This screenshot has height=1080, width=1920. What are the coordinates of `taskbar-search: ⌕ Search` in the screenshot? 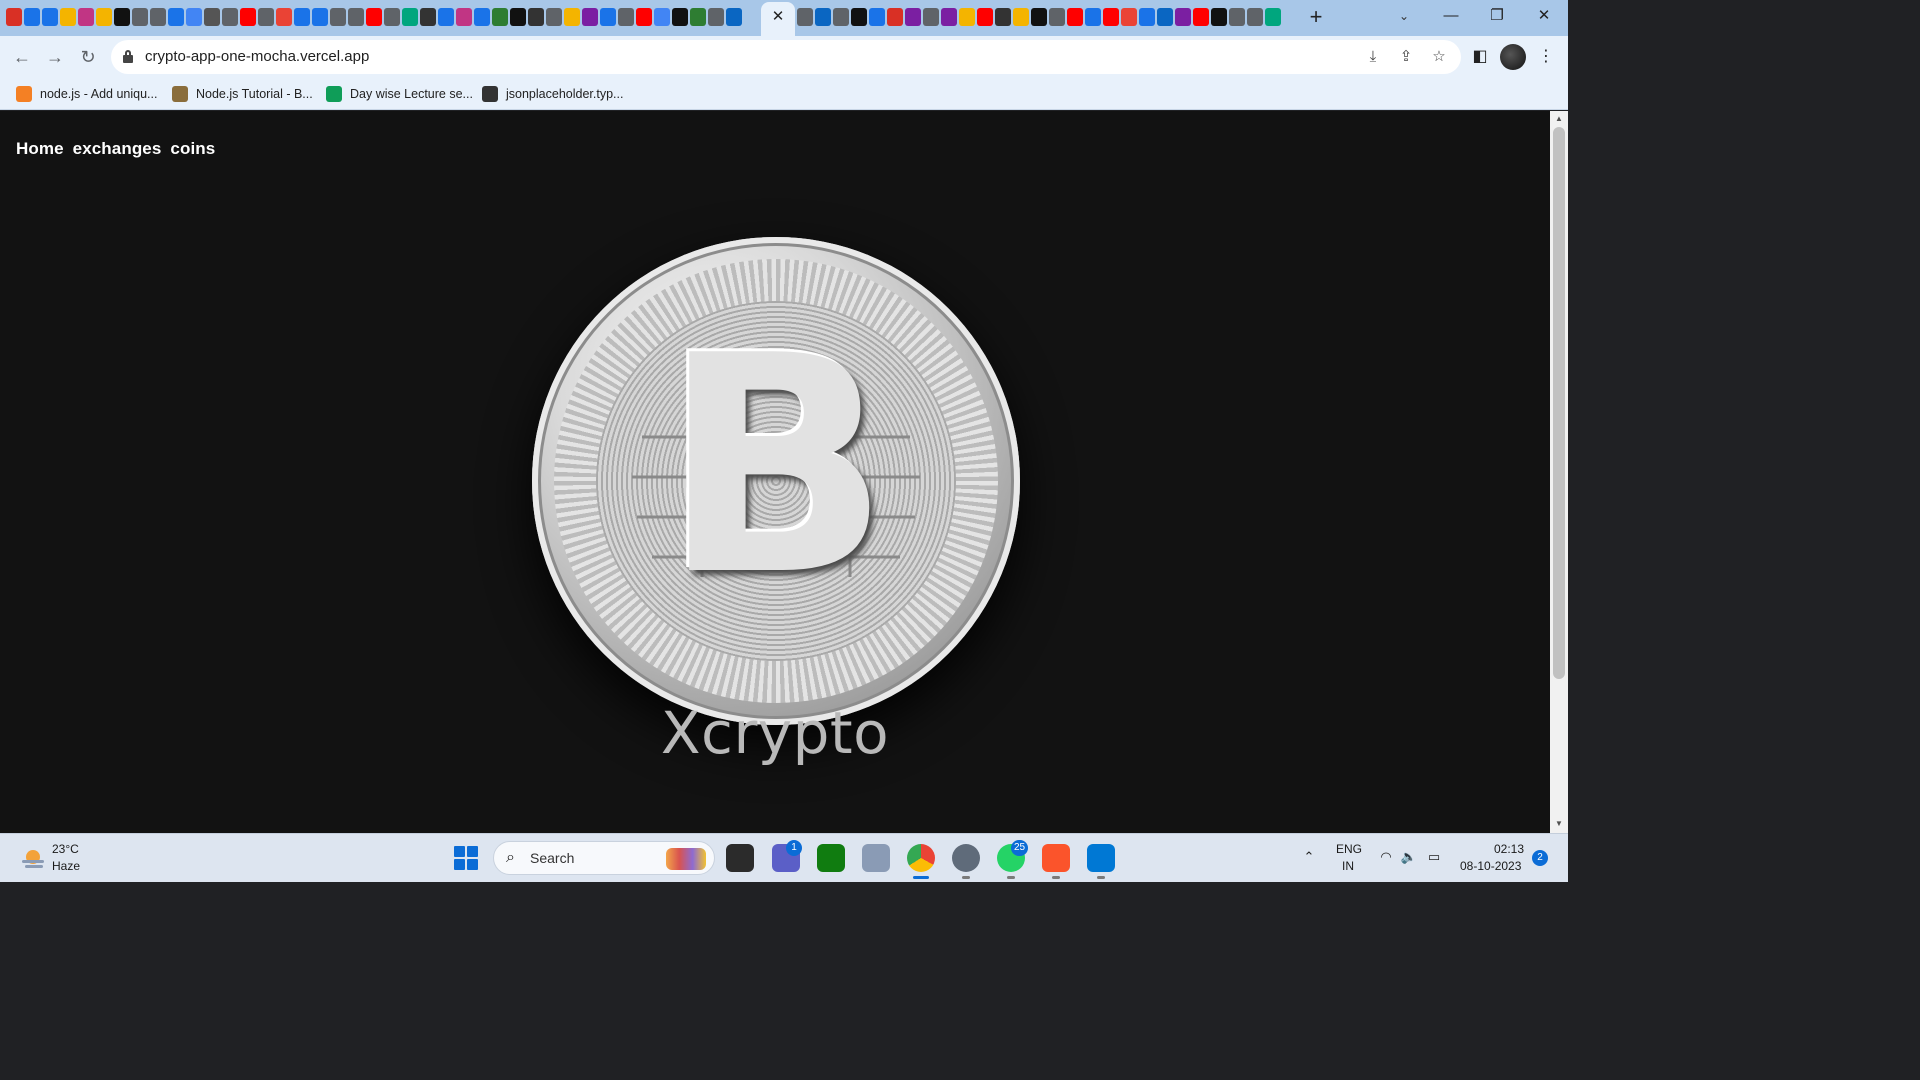 It's located at (604, 858).